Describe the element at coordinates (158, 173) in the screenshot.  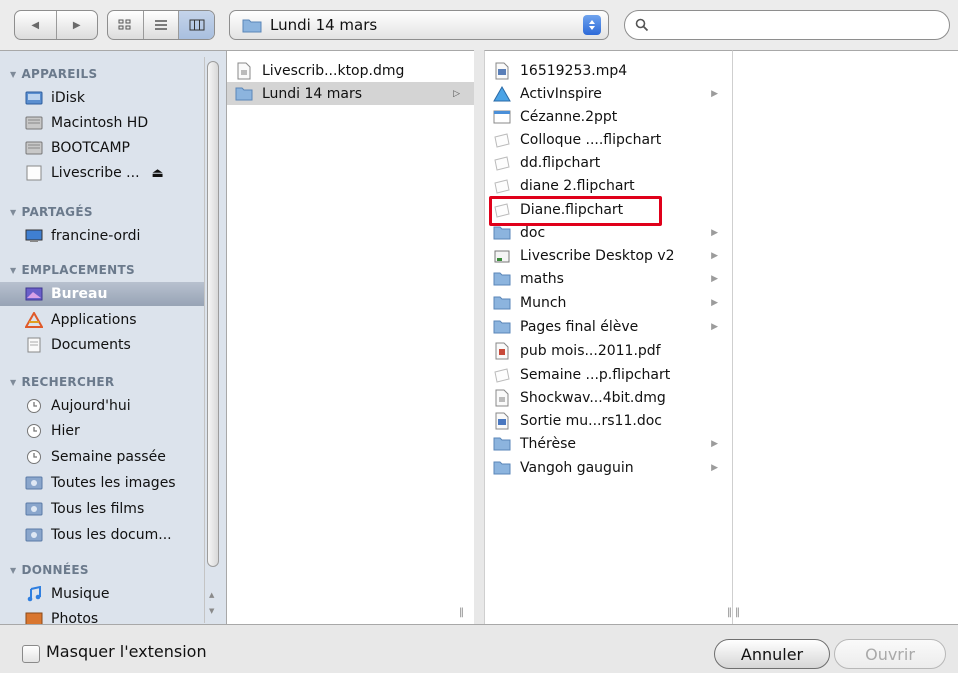
I see `eject-icon: ⏏` at that location.